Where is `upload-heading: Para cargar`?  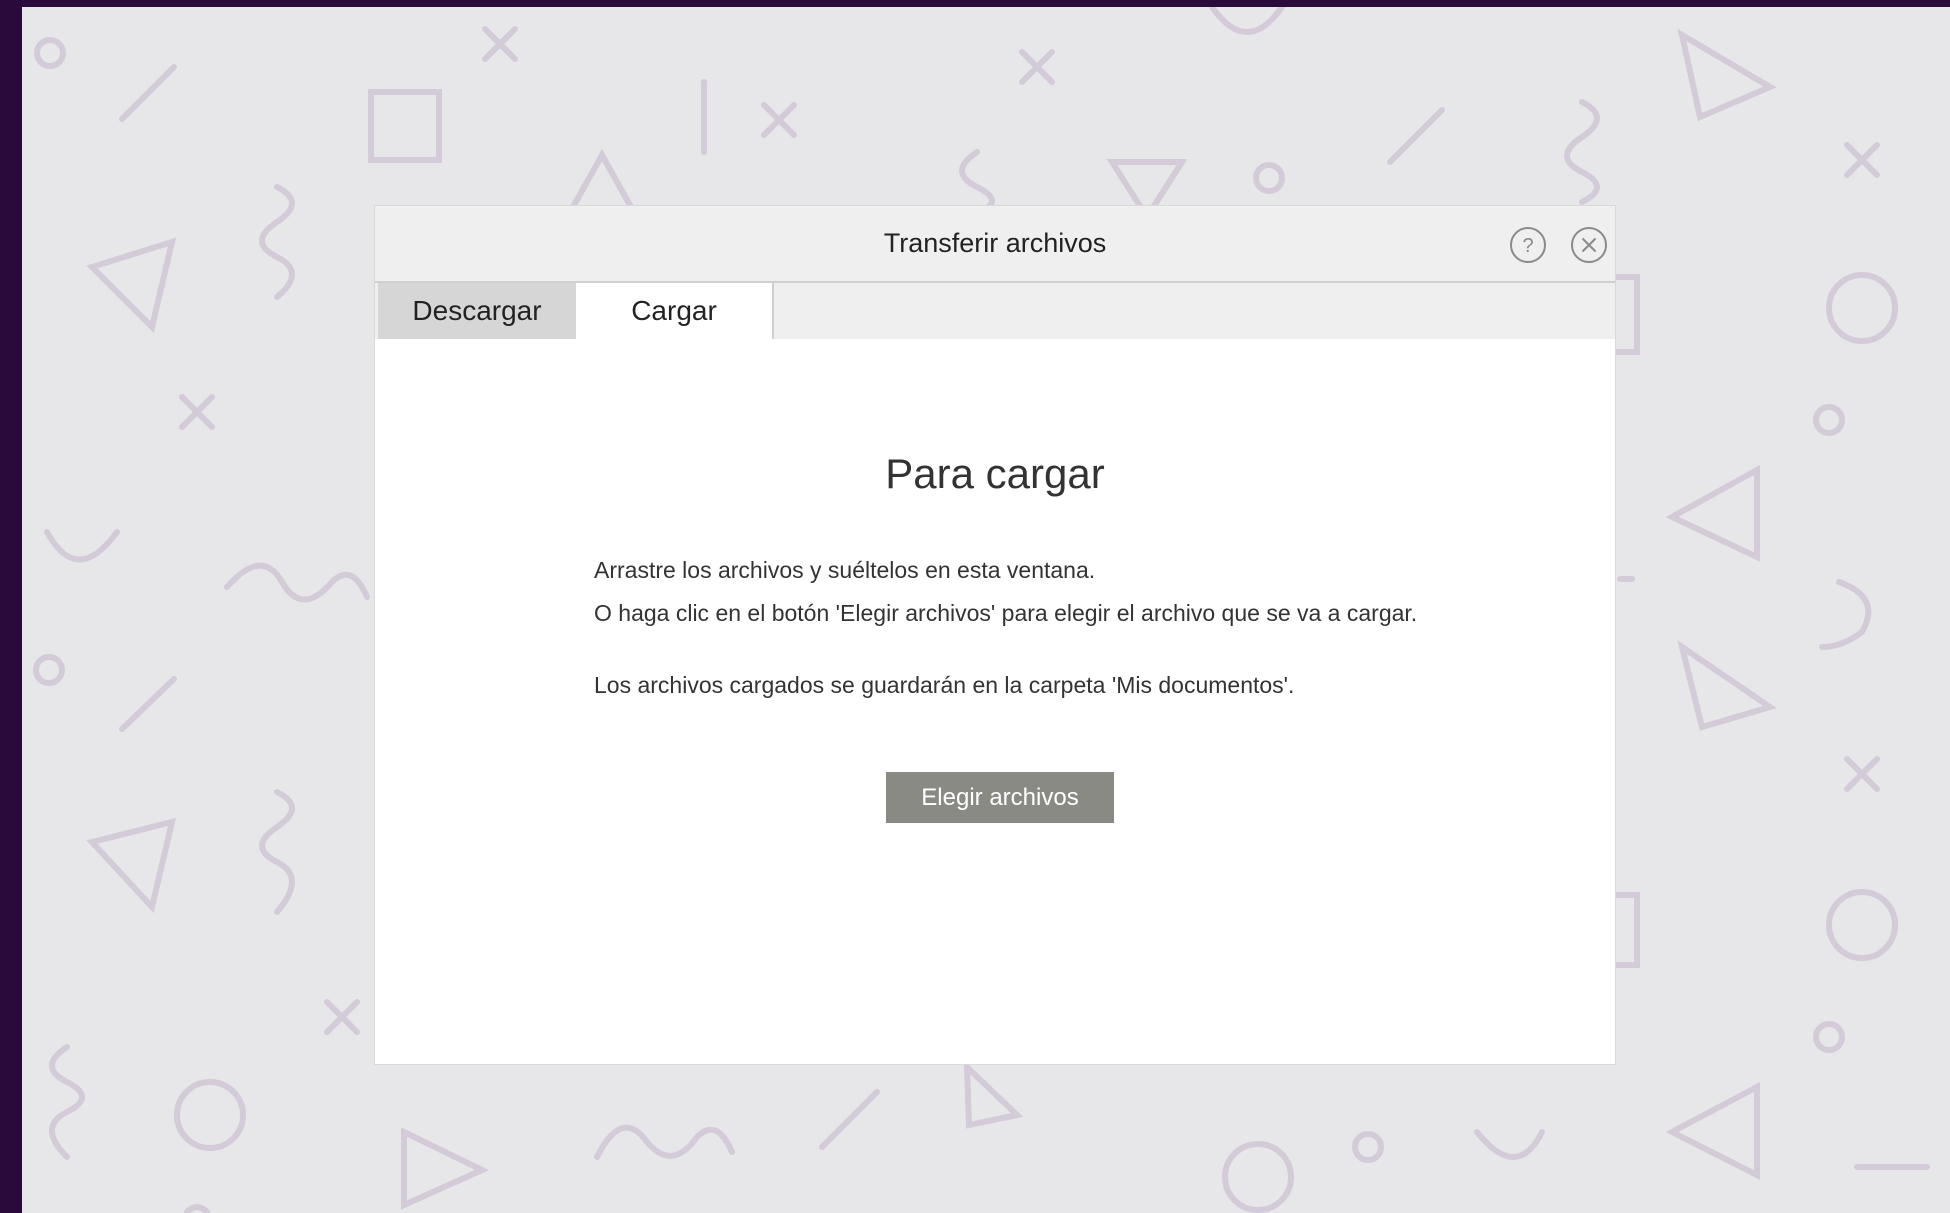
upload-heading: Para cargar is located at coordinates (995, 473).